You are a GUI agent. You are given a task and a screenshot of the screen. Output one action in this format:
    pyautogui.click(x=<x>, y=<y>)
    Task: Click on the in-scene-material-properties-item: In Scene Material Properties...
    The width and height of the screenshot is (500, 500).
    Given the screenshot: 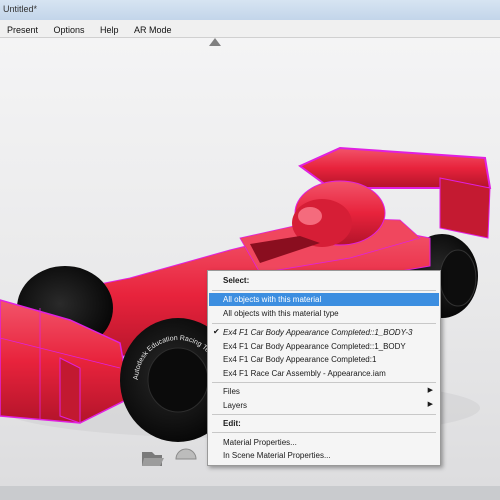 What is the action you would take?
    pyautogui.click(x=324, y=455)
    